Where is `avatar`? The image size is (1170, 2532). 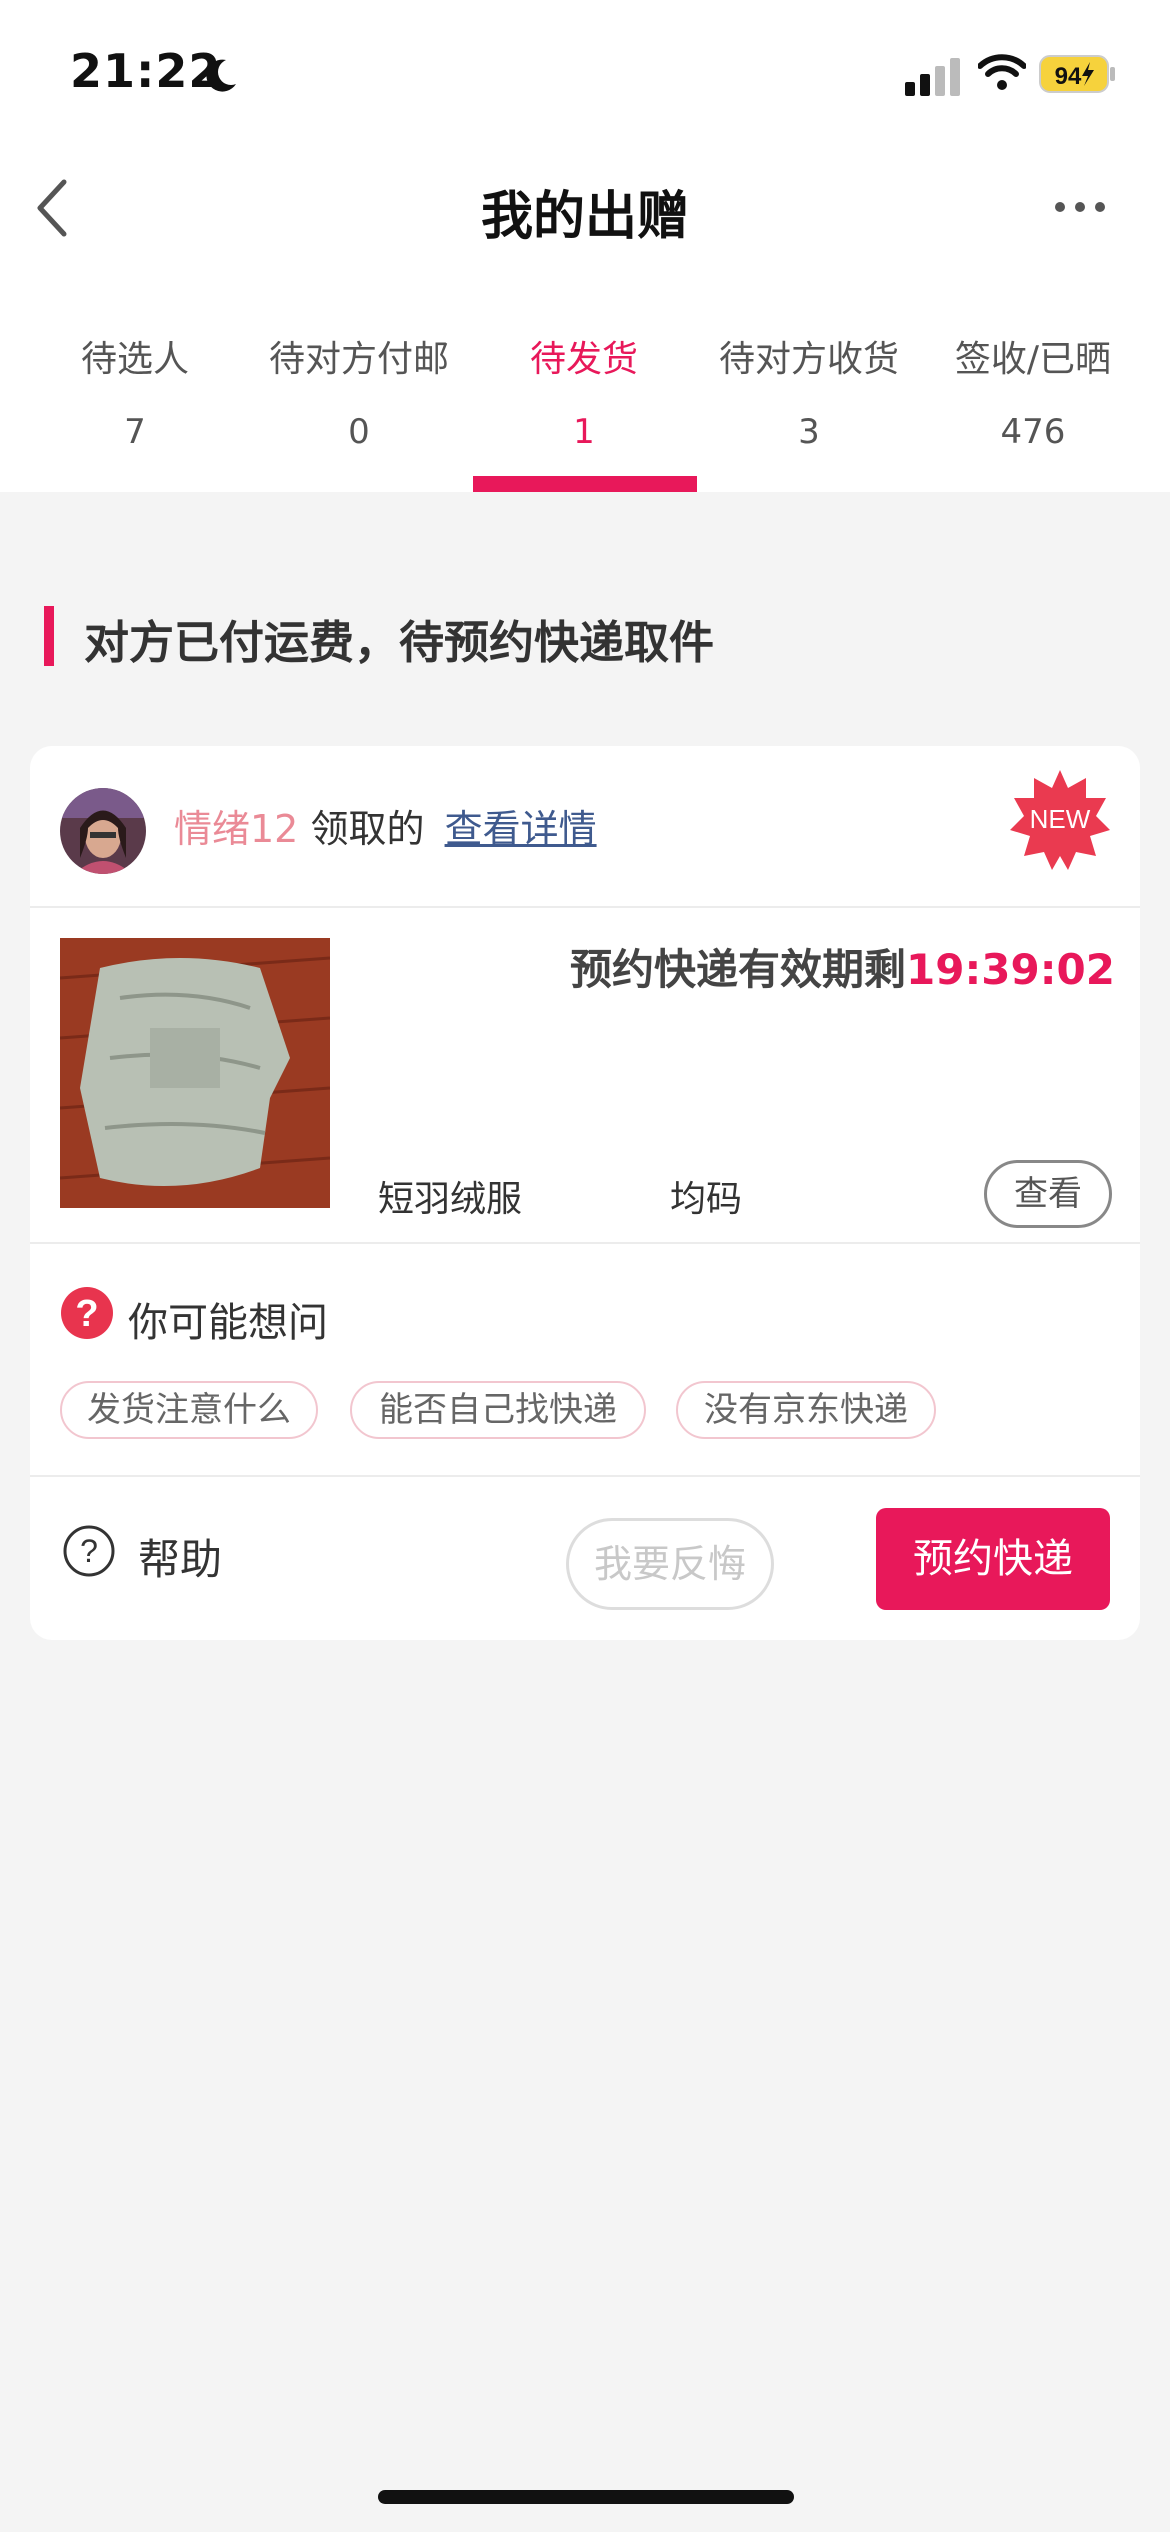
avatar is located at coordinates (103, 831).